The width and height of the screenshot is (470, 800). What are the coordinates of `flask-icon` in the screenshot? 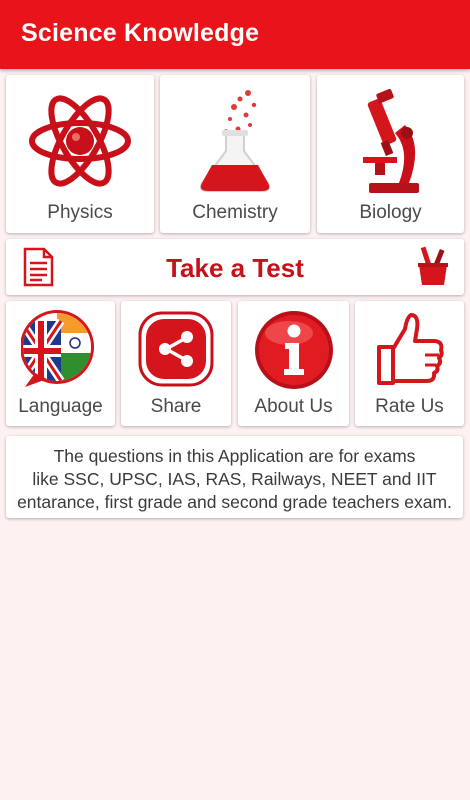 It's located at (235, 141).